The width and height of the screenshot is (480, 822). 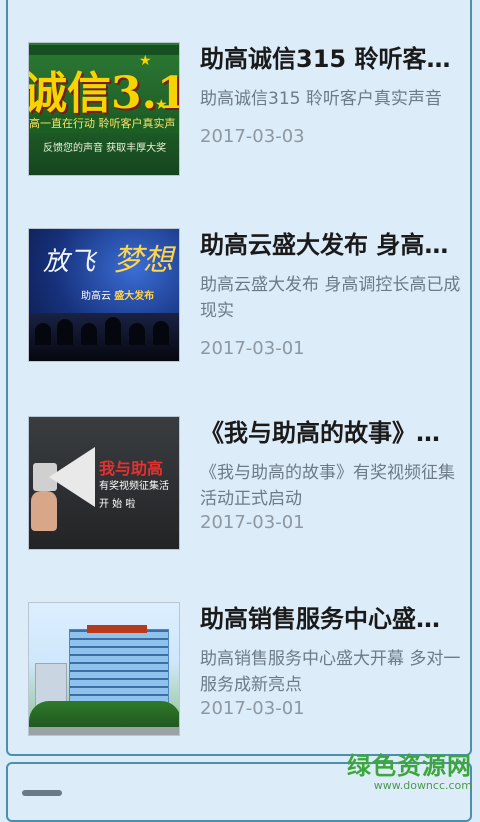 I want to click on thumb-caption-accent: 盛大发布, so click(x=134, y=296).